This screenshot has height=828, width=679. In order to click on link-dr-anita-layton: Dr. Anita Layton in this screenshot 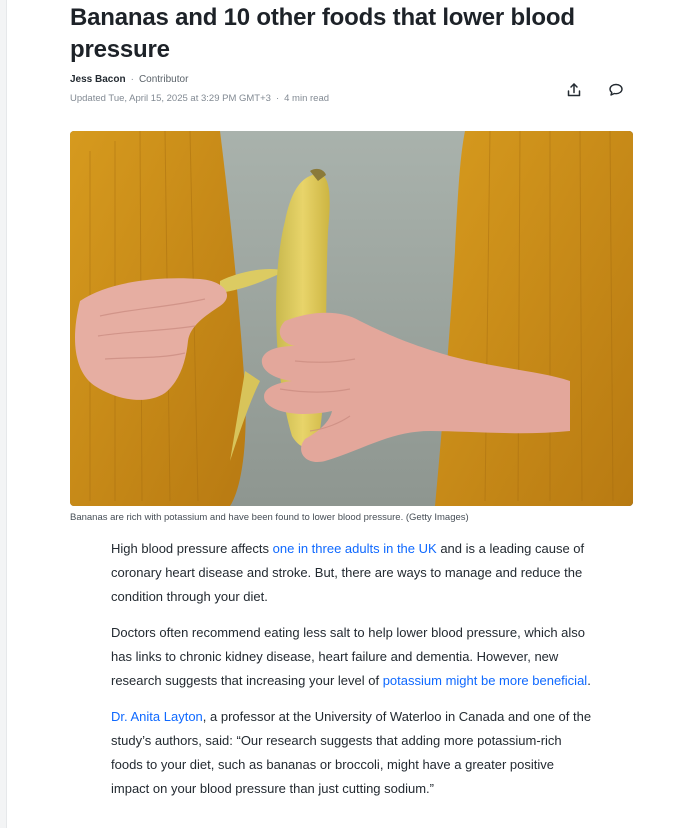, I will do `click(157, 716)`.